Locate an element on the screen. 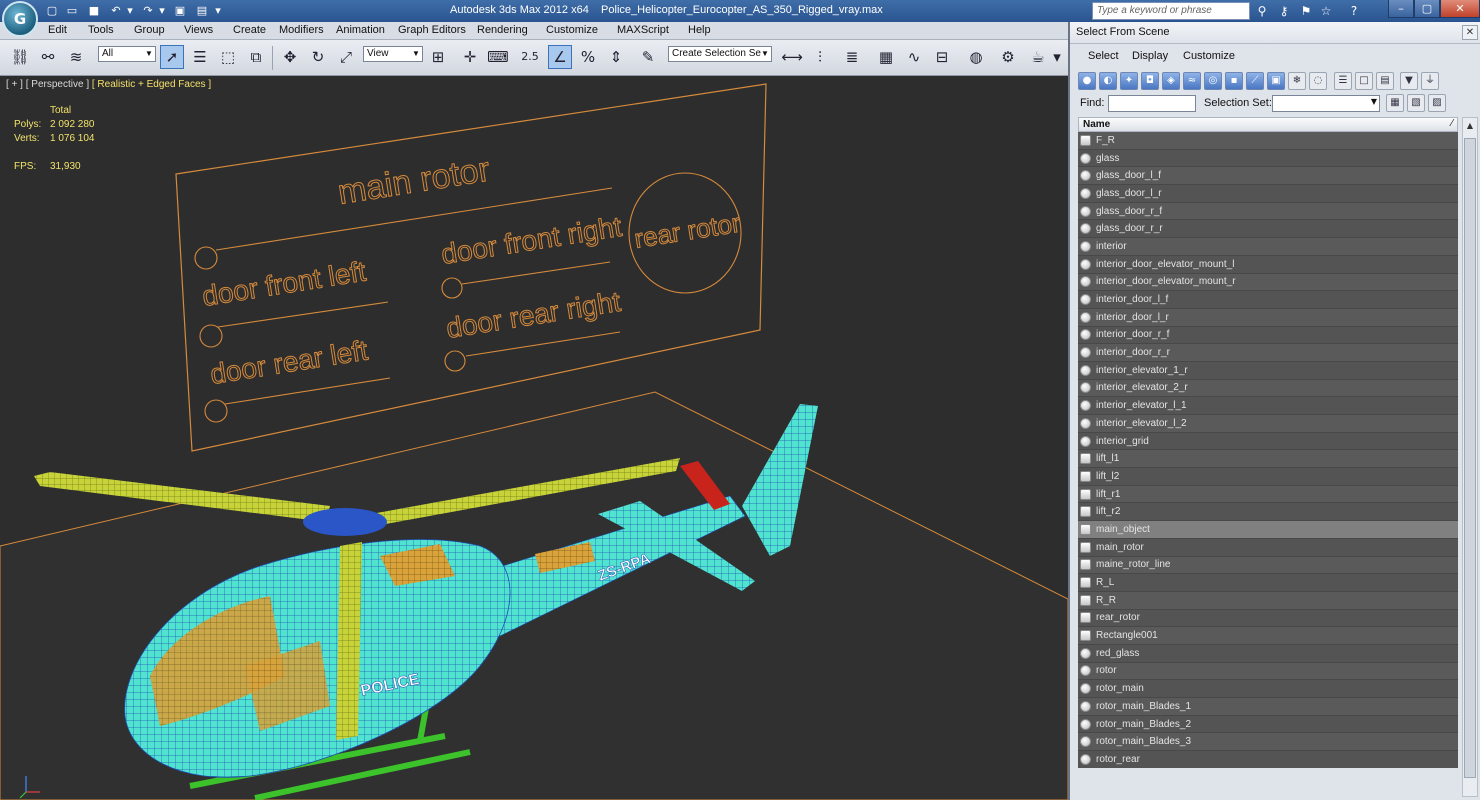 The width and height of the screenshot is (1480, 800). menu-help: Help is located at coordinates (699, 30).